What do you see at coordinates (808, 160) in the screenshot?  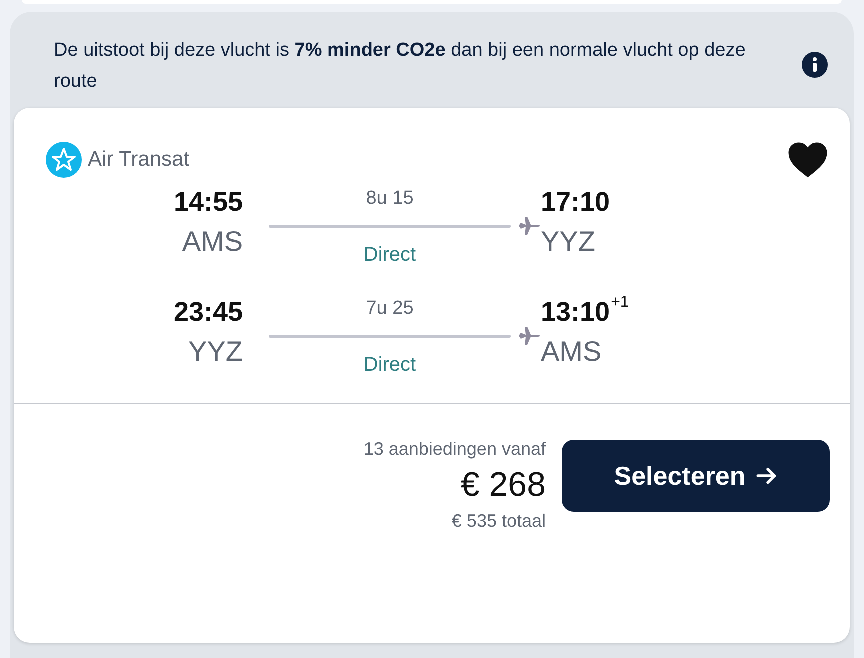 I see `heart-icon` at bounding box center [808, 160].